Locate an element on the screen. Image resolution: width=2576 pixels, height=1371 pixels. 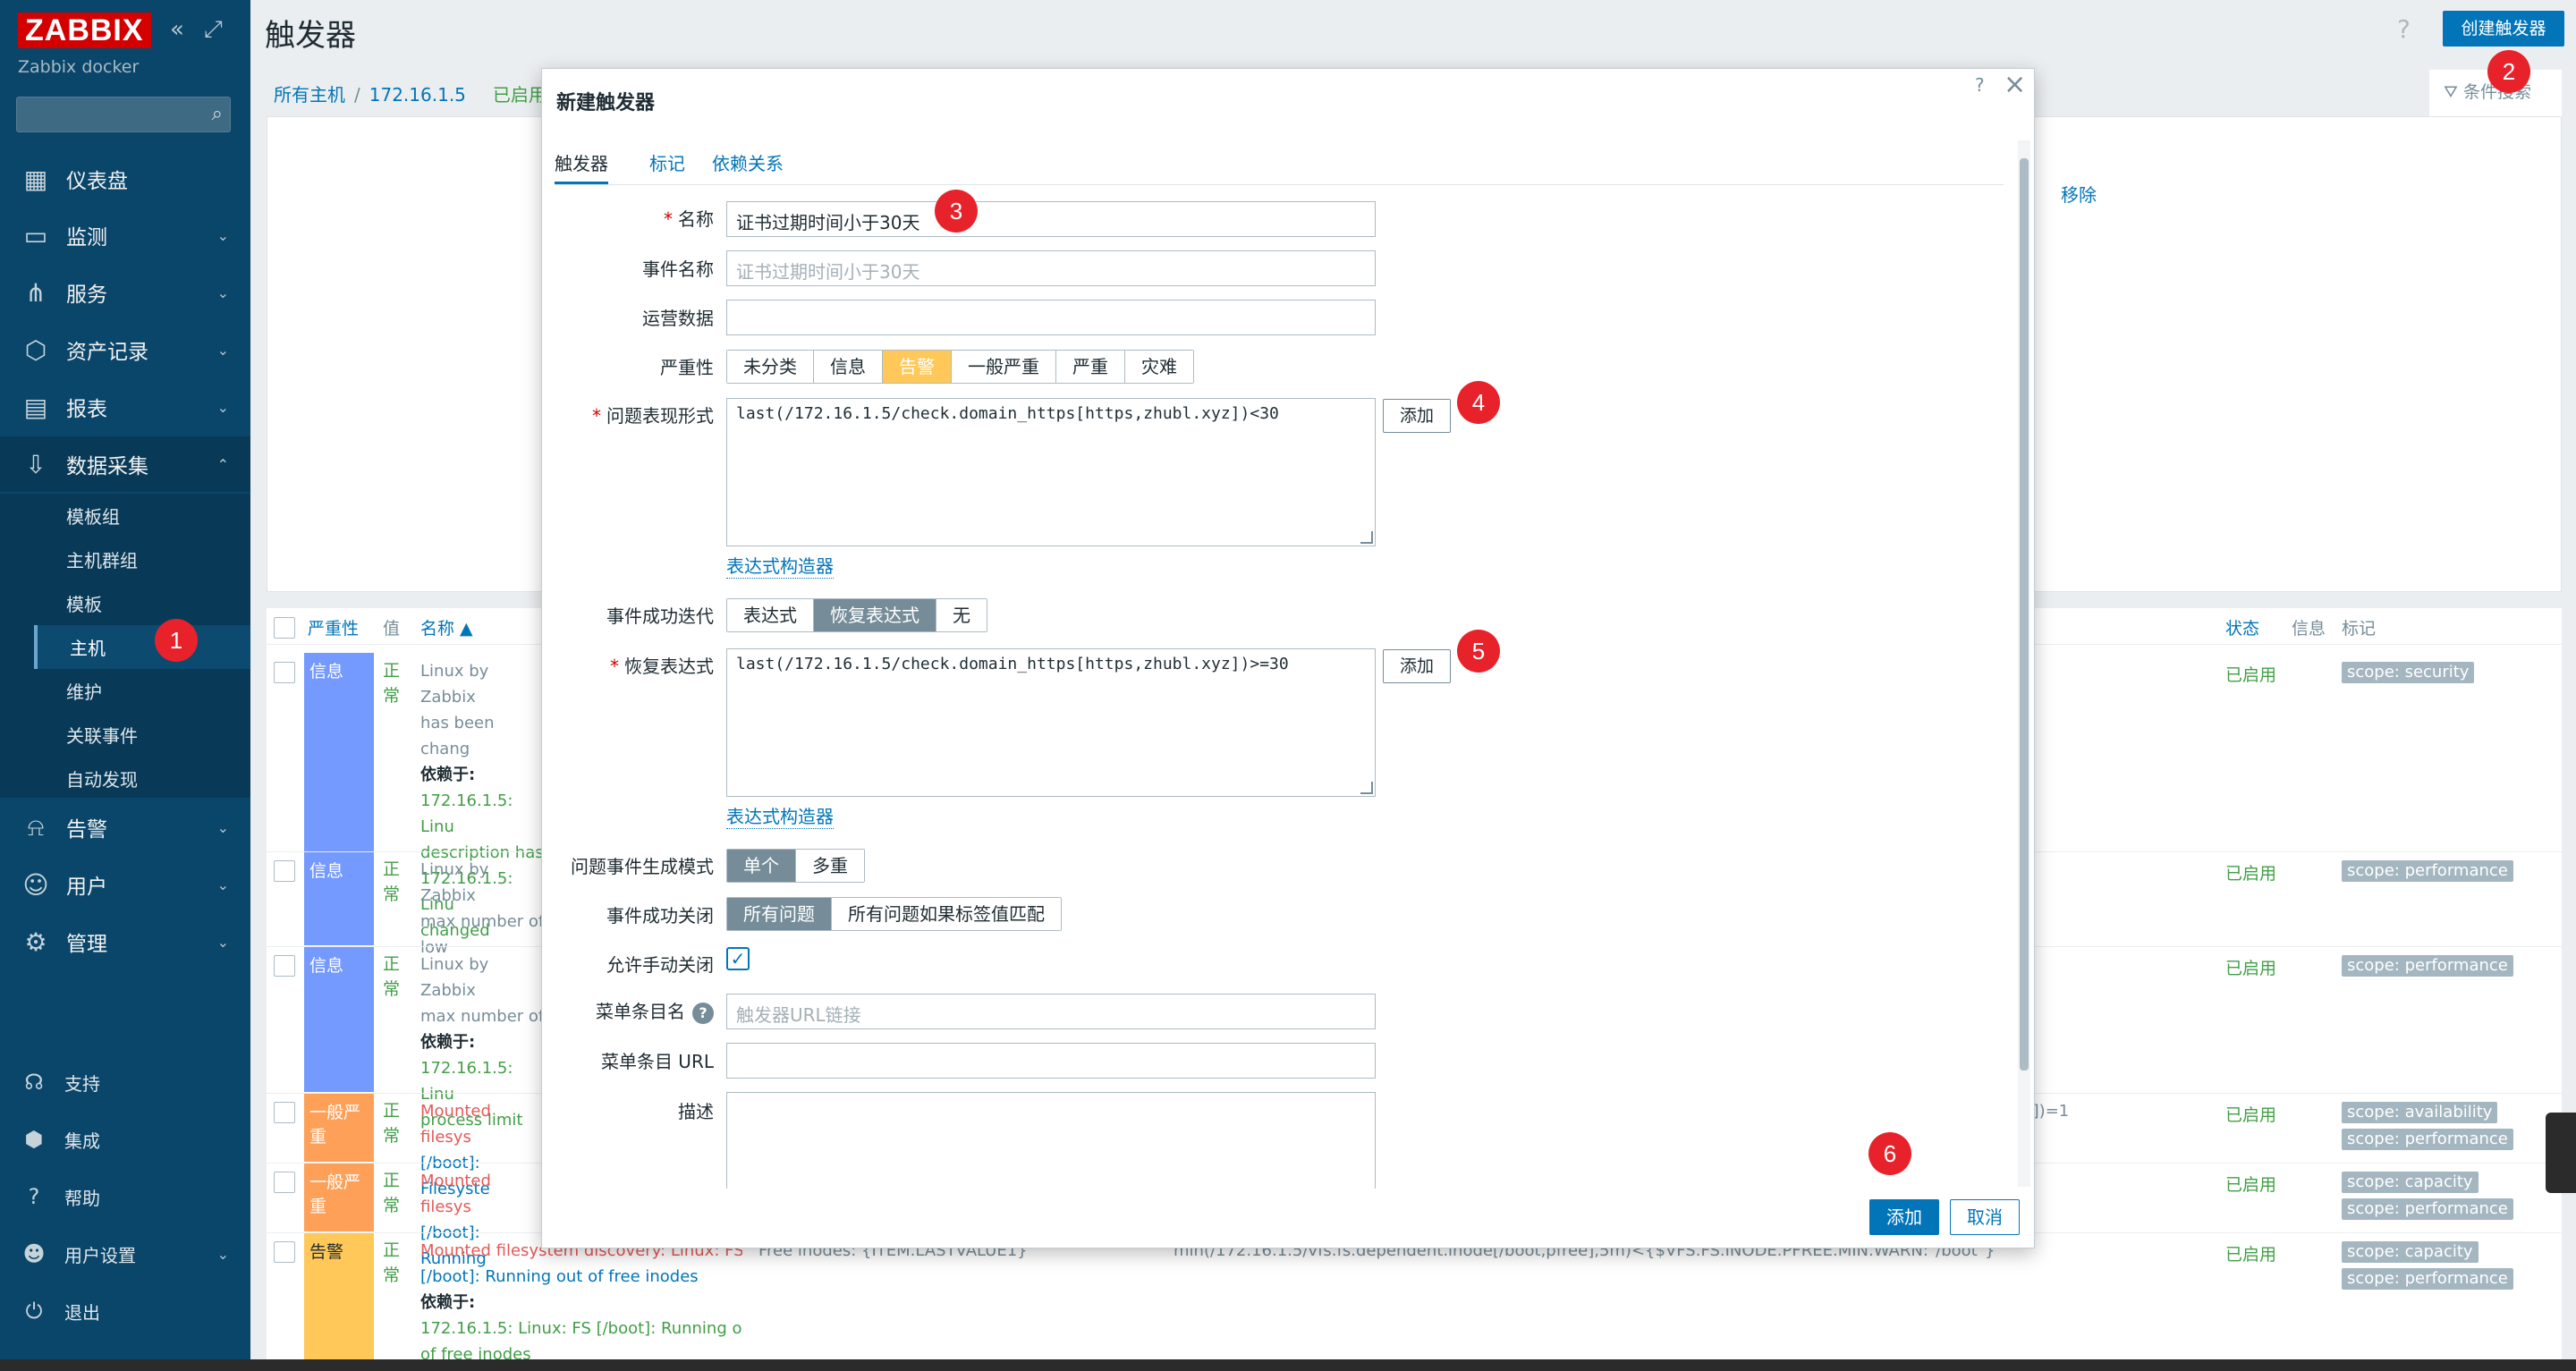
sidebar-search-input: ⌕ is located at coordinates (123, 114).